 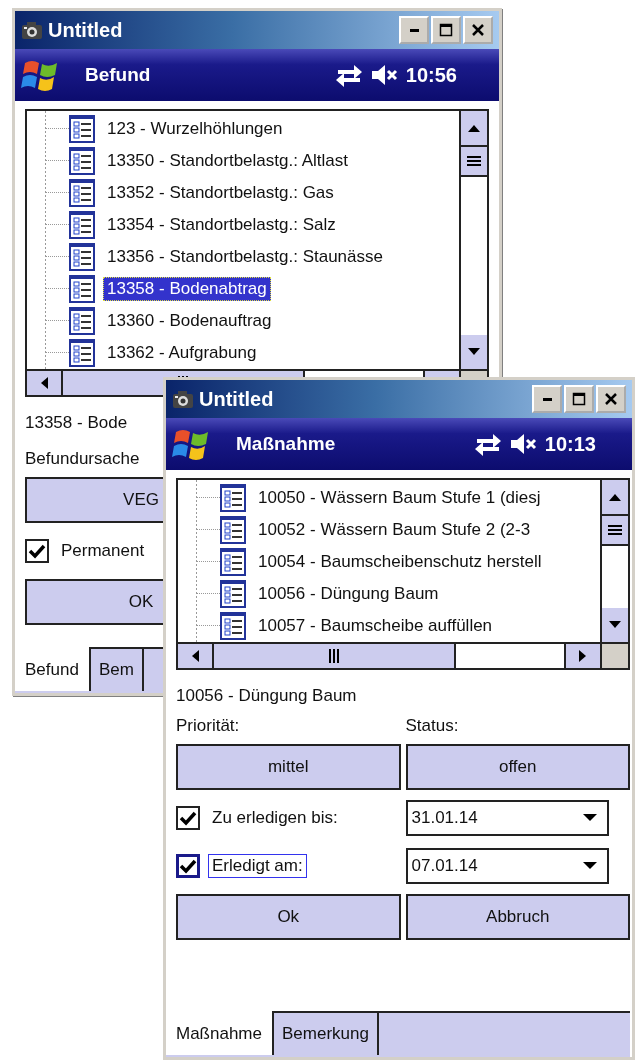 What do you see at coordinates (208, 726) in the screenshot?
I see `field-label: Priorität:` at bounding box center [208, 726].